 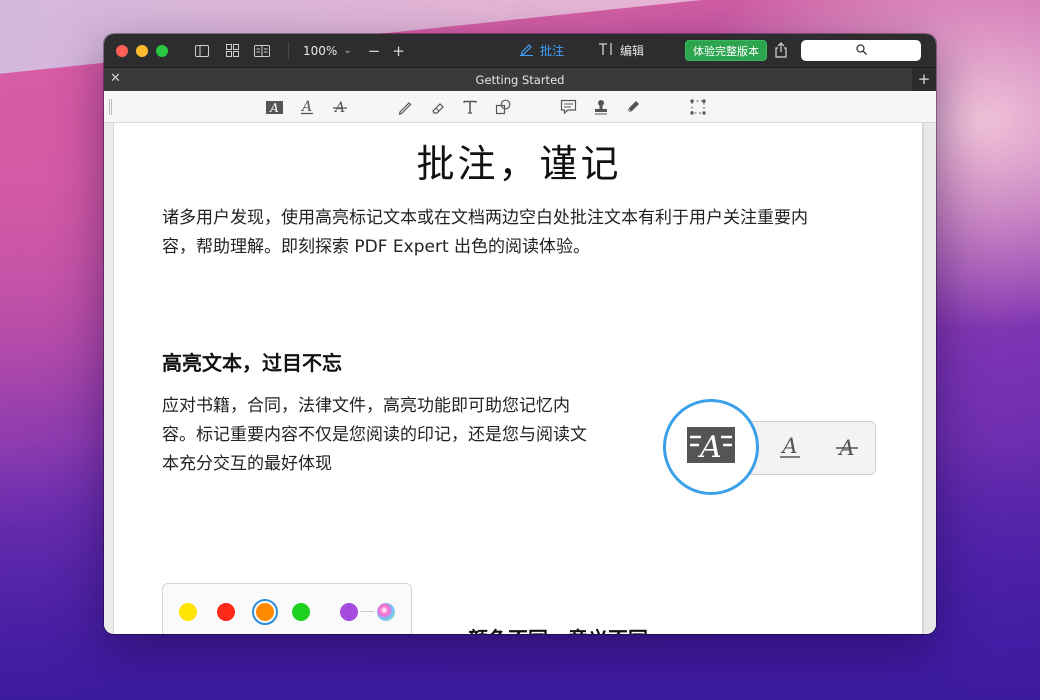 I want to click on annotate-mode-label: 批注, so click(x=552, y=51).